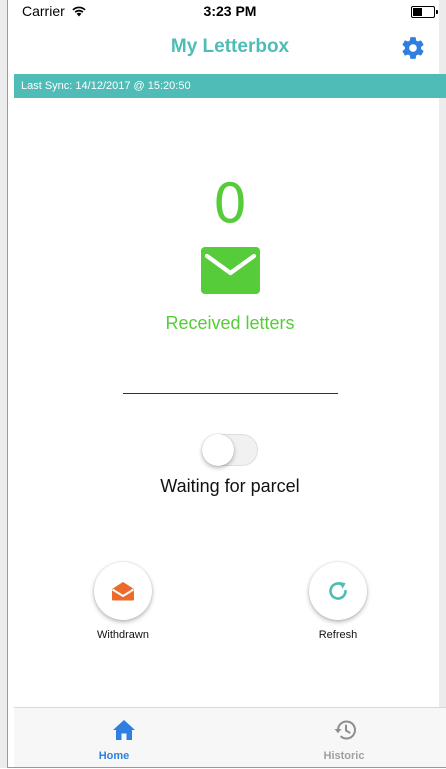 This screenshot has width=446, height=769. What do you see at coordinates (344, 756) in the screenshot?
I see `tab-historic-label: Historic` at bounding box center [344, 756].